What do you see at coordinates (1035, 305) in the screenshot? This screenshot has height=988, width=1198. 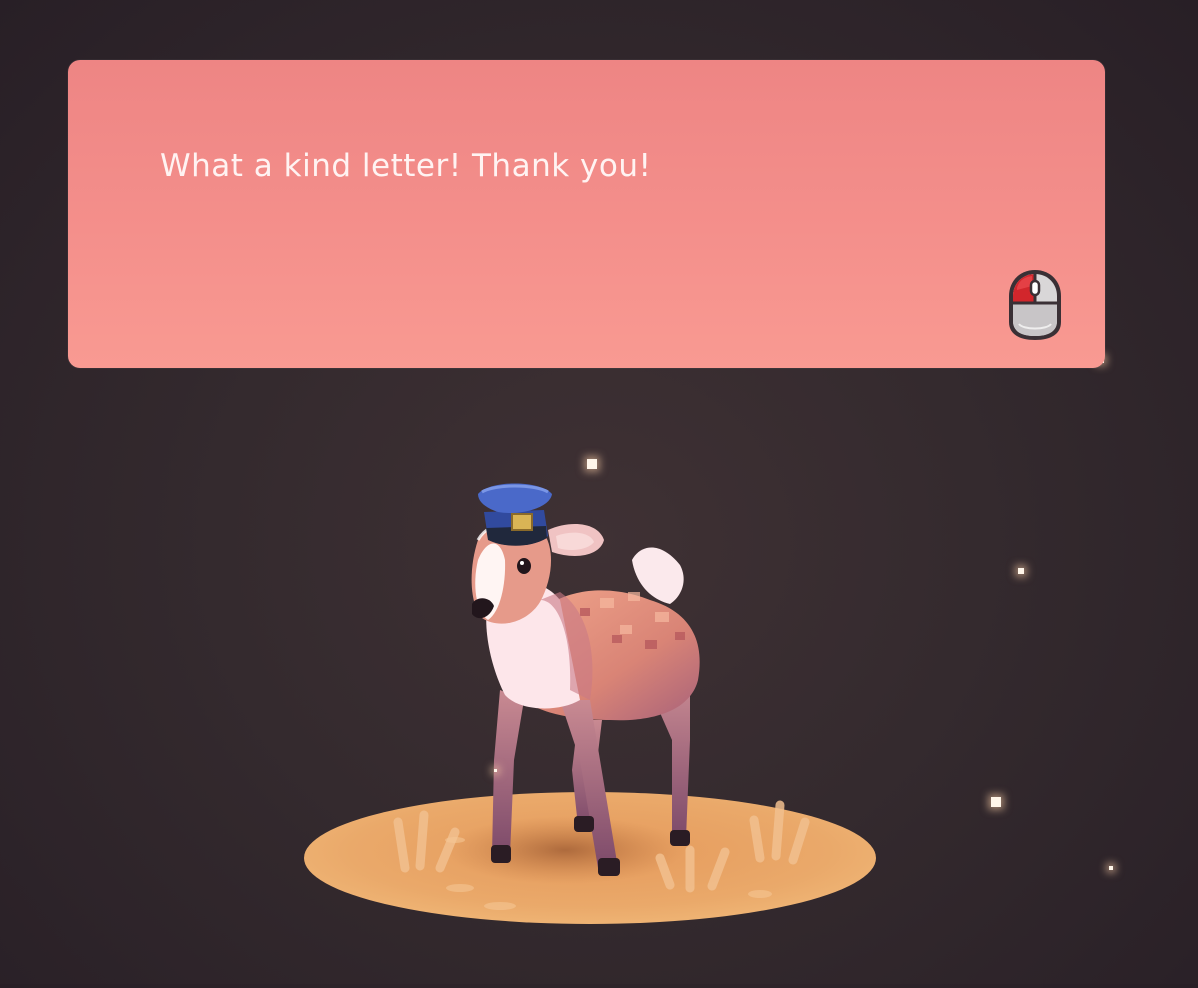 I see `mouse-left-click-icon` at bounding box center [1035, 305].